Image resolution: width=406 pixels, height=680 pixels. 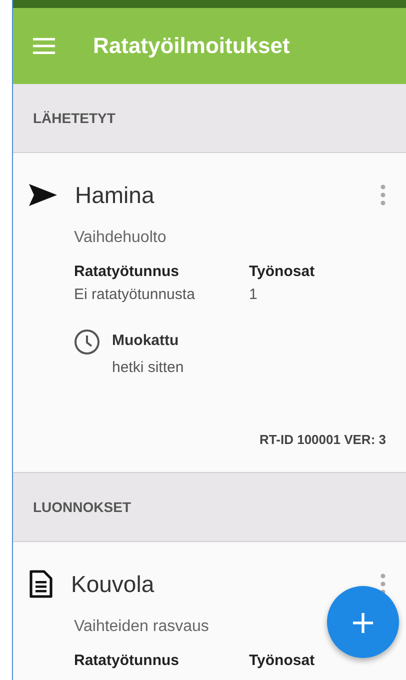 What do you see at coordinates (41, 584) in the screenshot?
I see `document-icon` at bounding box center [41, 584].